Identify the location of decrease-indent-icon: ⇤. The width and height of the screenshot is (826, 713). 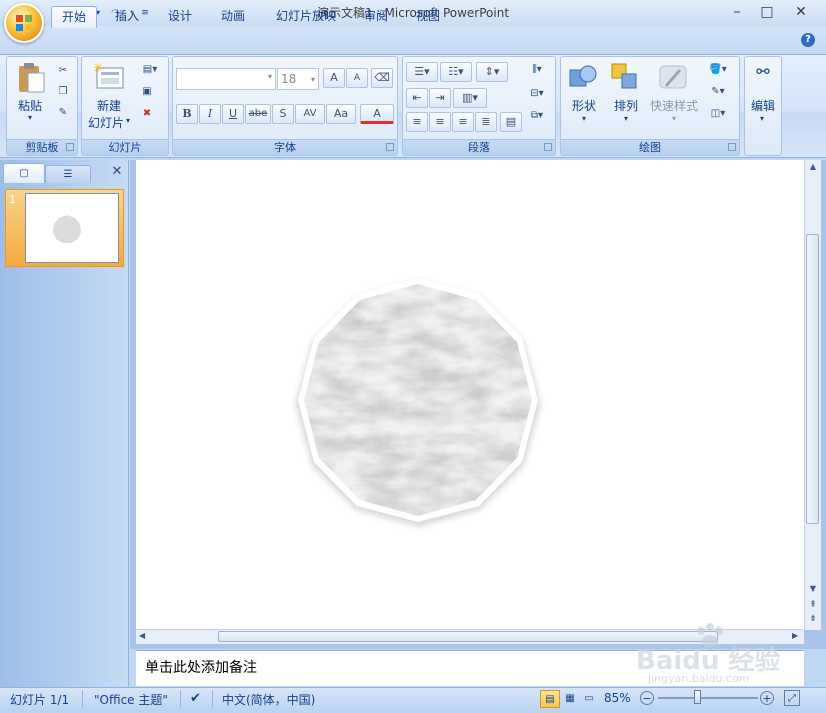
(417, 98).